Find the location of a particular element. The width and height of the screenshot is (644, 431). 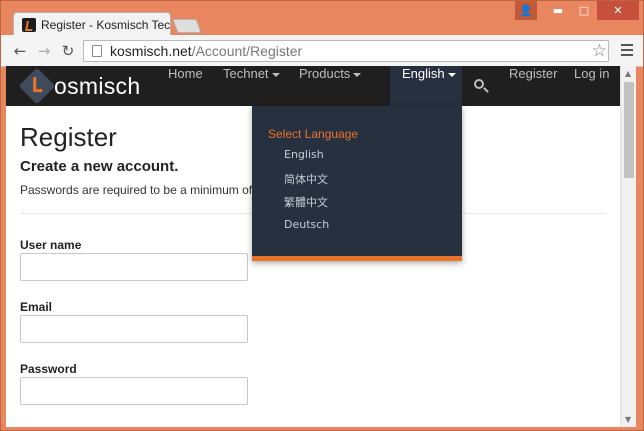

nav-login-label: Log in is located at coordinates (592, 73).